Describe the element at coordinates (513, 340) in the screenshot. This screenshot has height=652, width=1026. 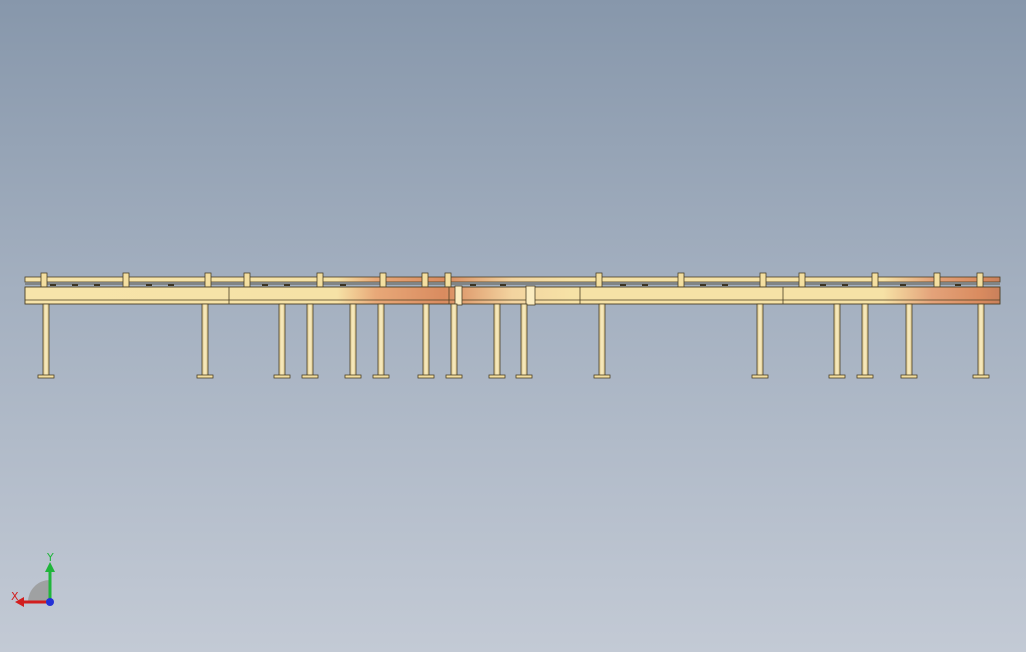
I see `support-legs` at that location.